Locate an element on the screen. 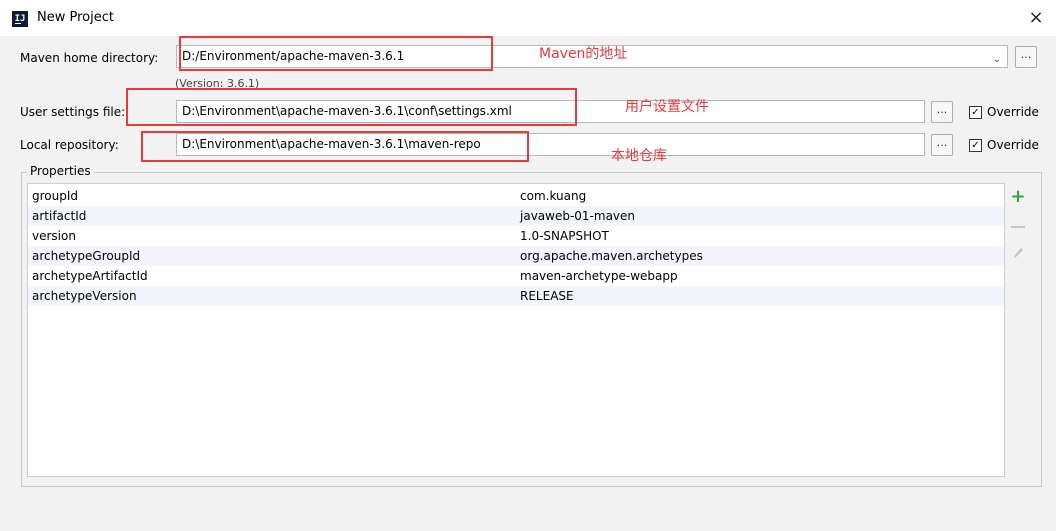  table-row: archetypeVersion RELEASE is located at coordinates (516, 296).